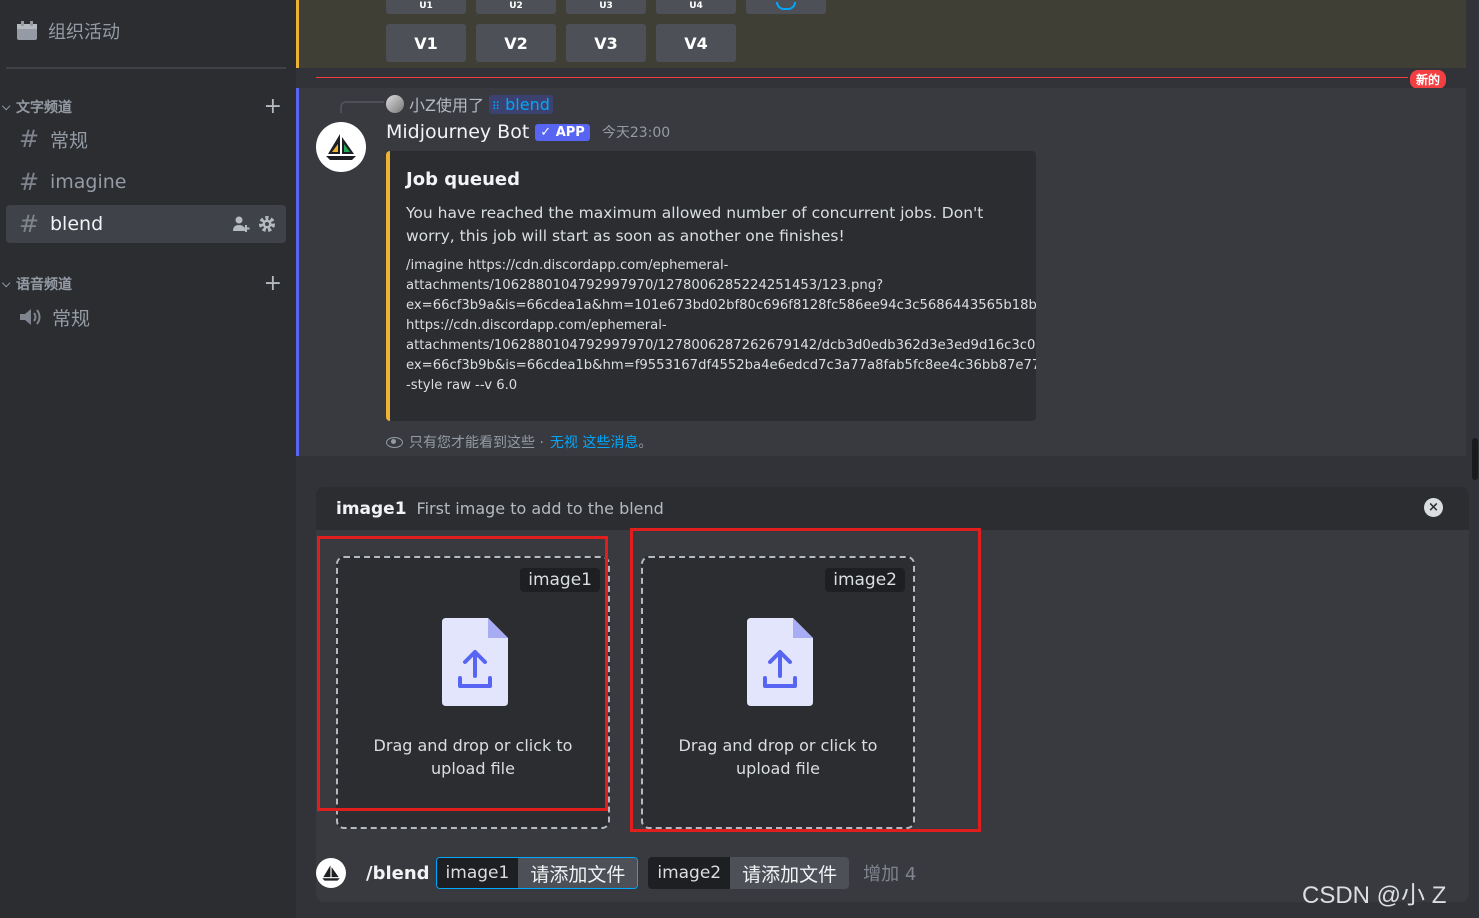  I want to click on channel-label: imagine, so click(88, 182).